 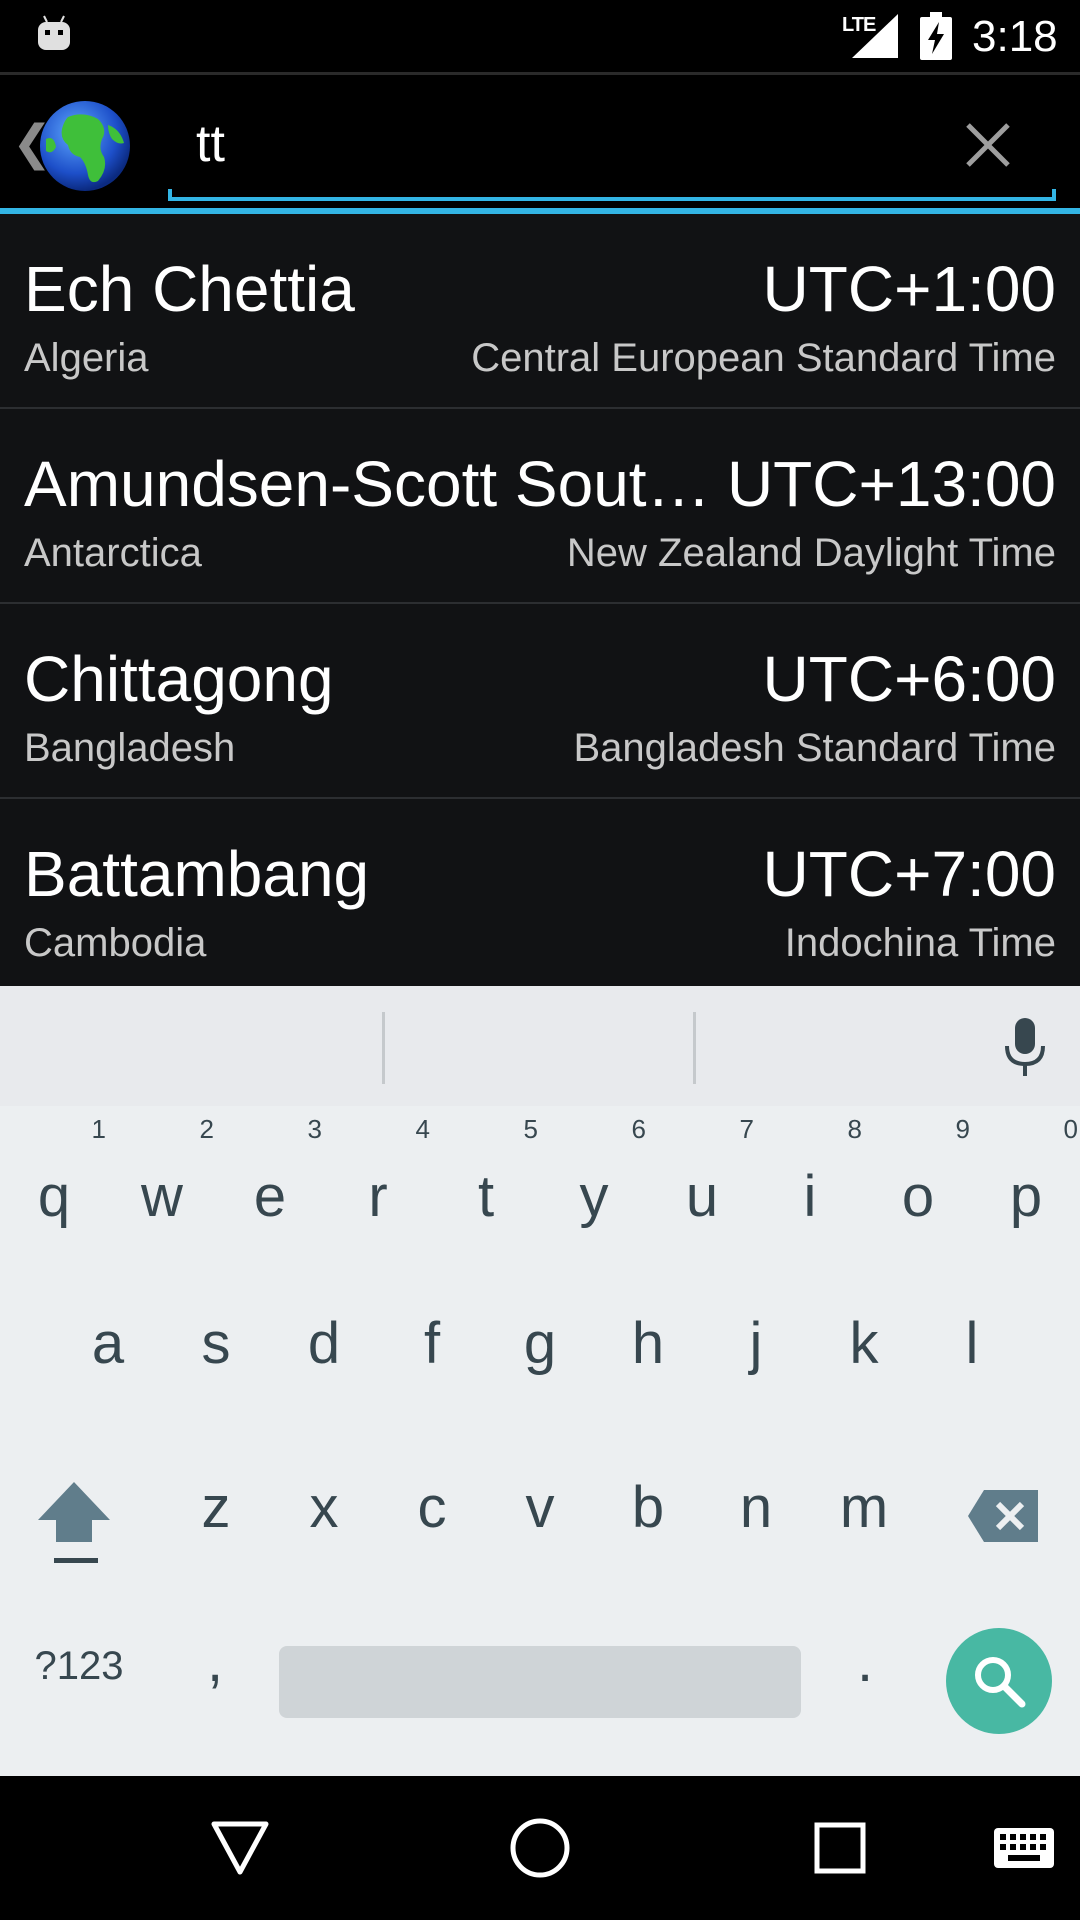 I want to click on key-hint: 8, so click(x=854, y=1129).